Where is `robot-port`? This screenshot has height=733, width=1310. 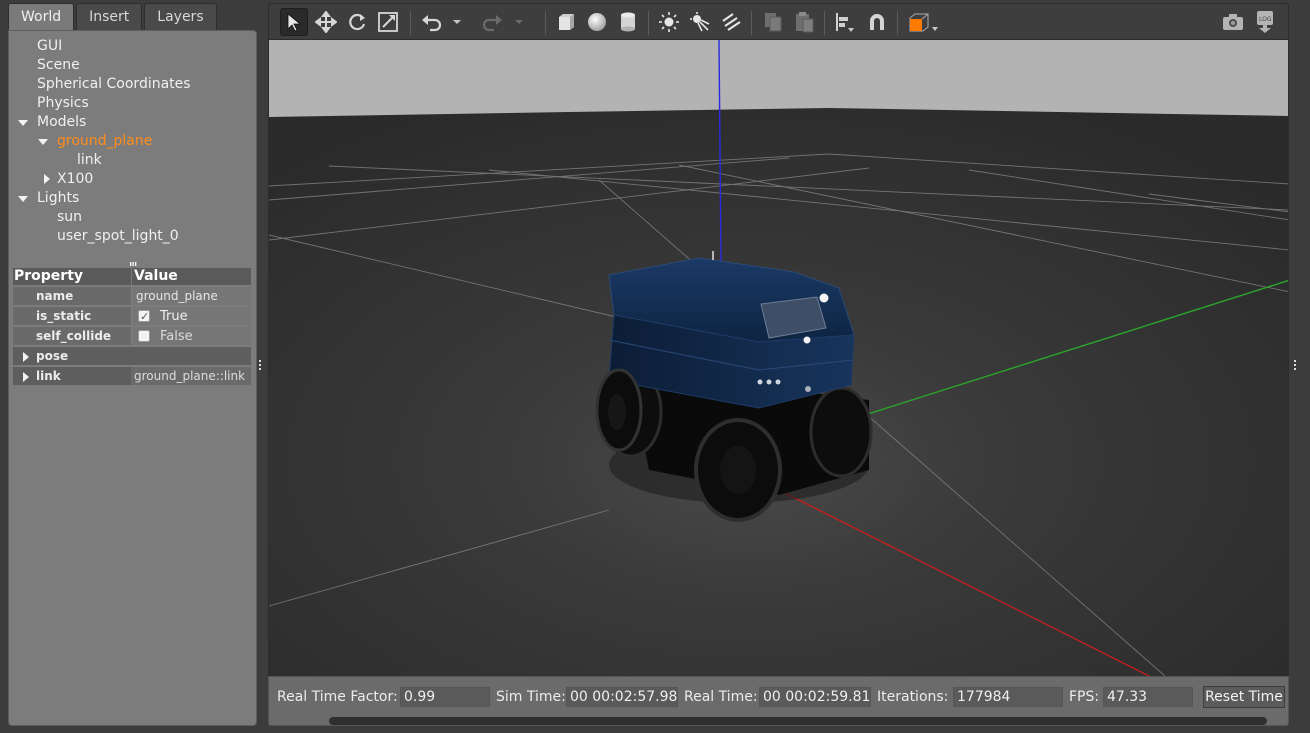 robot-port is located at coordinates (808, 389).